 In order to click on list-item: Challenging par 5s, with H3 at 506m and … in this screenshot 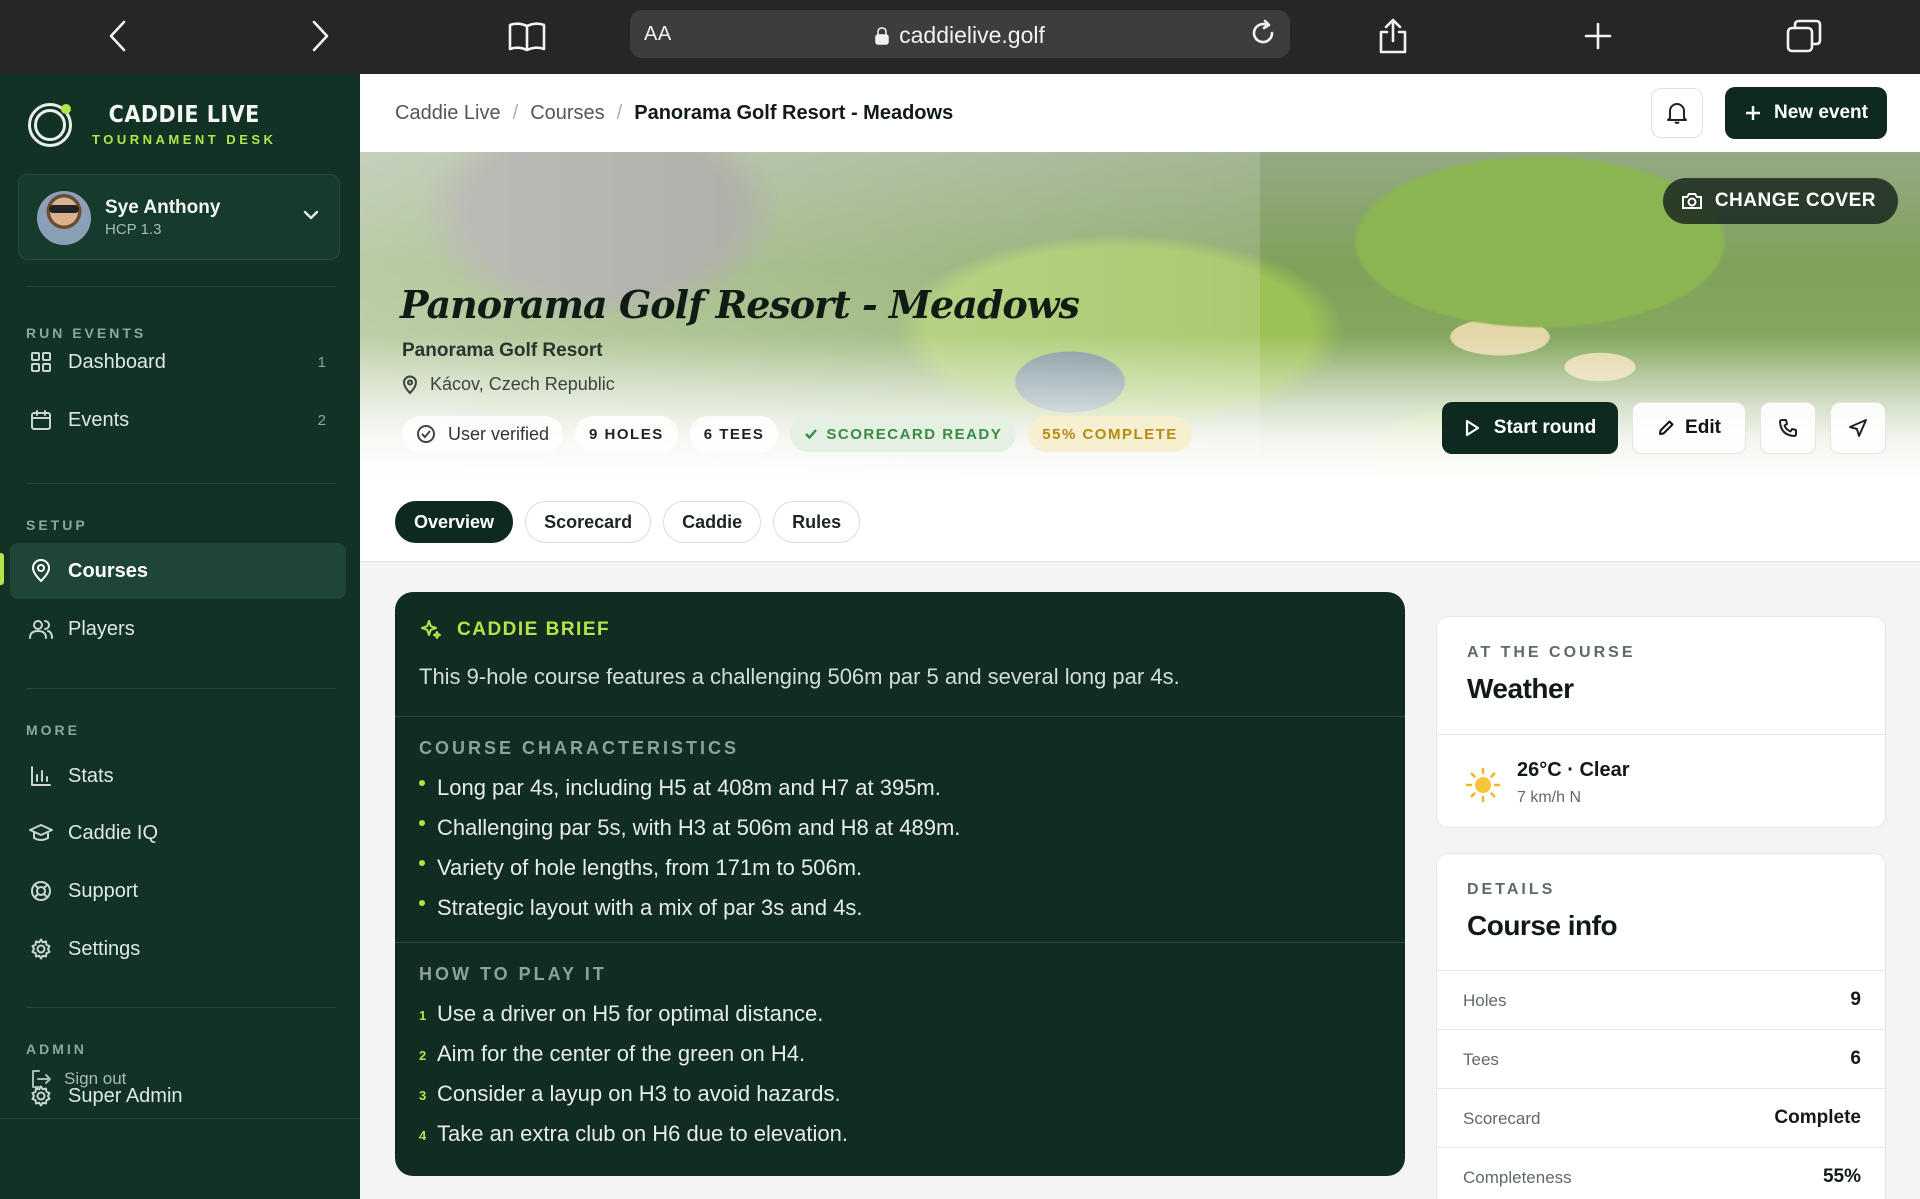, I will do `click(689, 828)`.